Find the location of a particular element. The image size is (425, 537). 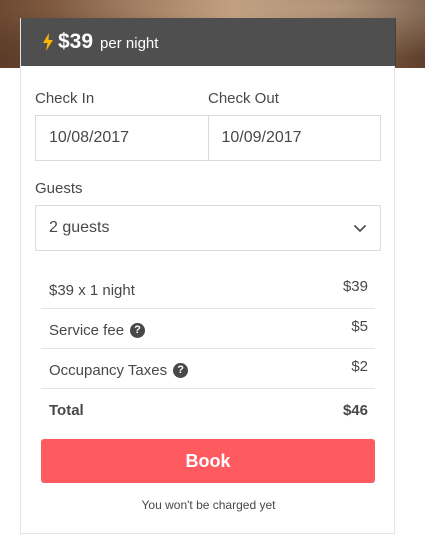

date-range-picker: 10/08/2017 10/09/2017 is located at coordinates (208, 138).